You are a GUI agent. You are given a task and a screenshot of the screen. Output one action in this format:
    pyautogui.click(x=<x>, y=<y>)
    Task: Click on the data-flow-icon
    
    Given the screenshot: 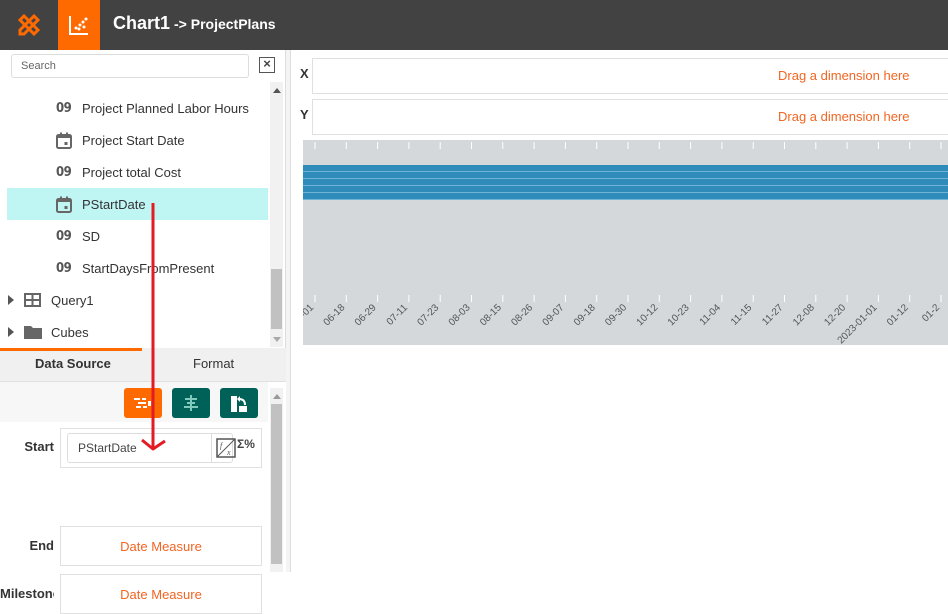 What is the action you would take?
    pyautogui.click(x=142, y=403)
    